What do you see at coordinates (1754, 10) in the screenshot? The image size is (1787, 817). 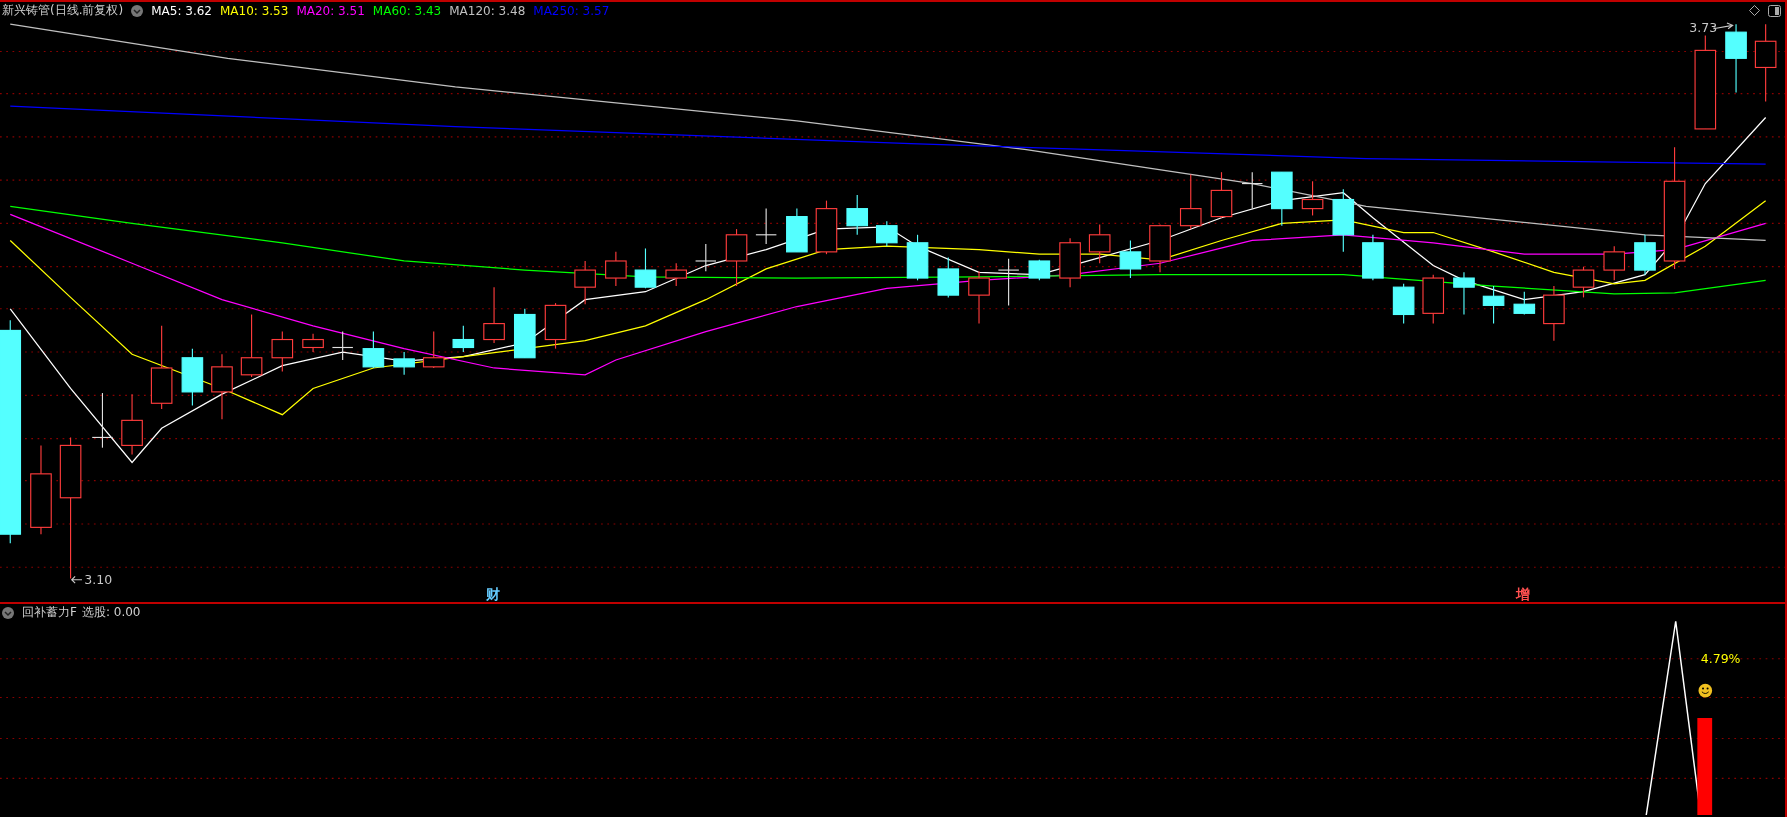 I see `diamond-icon` at bounding box center [1754, 10].